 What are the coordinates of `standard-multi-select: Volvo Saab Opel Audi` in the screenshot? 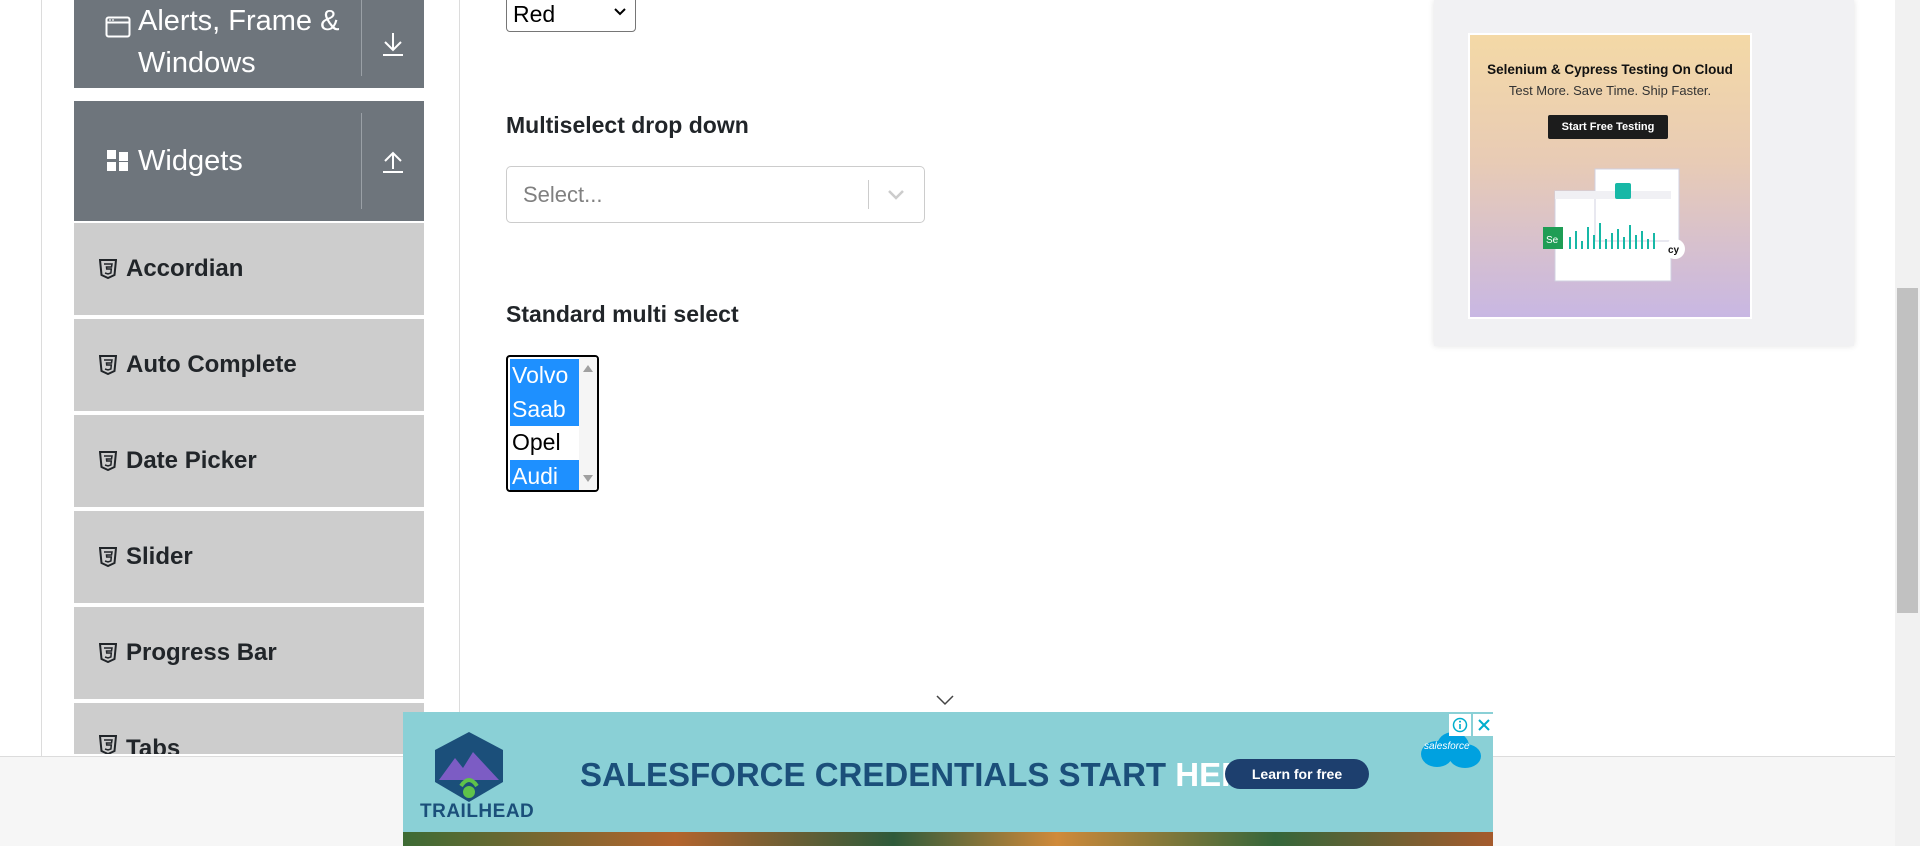 It's located at (552, 423).